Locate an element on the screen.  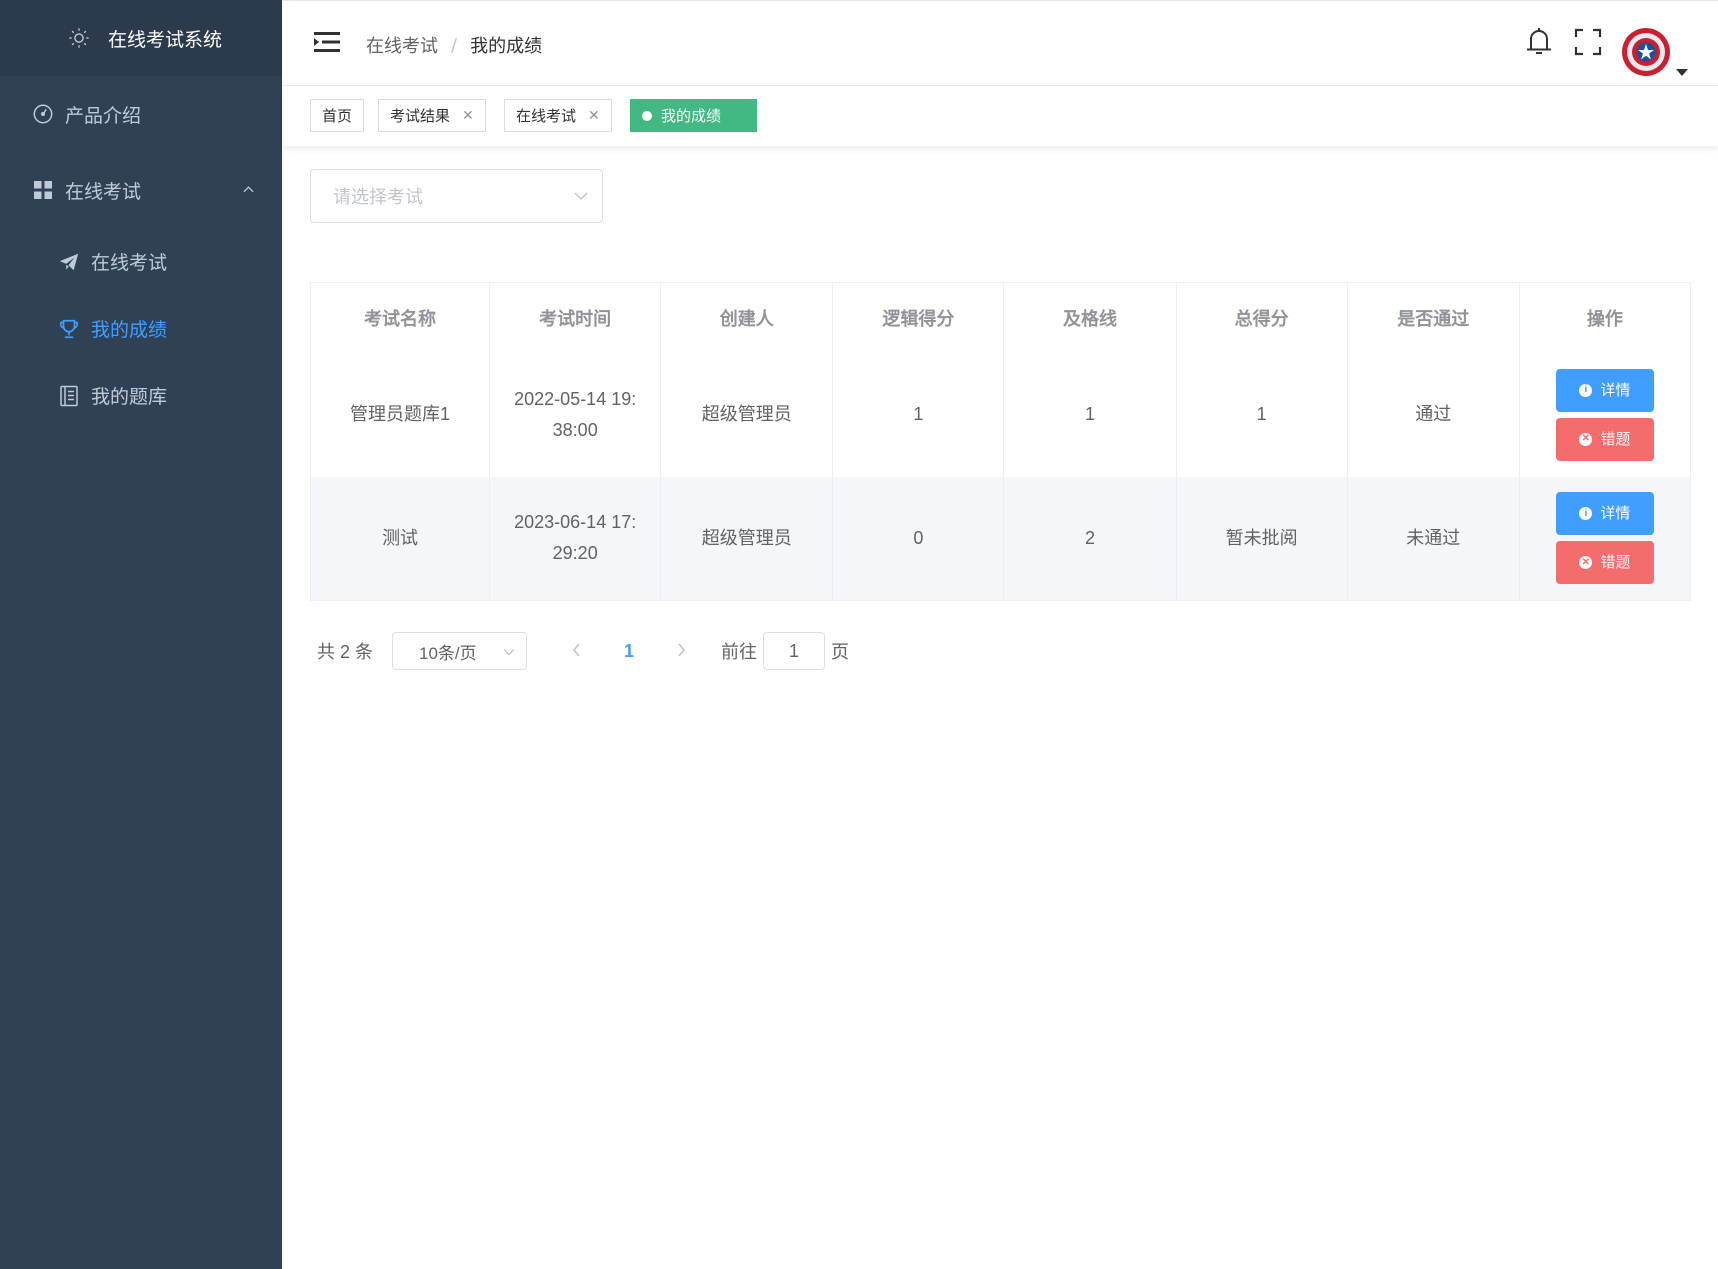
column-header: 创建人 is located at coordinates (747, 317).